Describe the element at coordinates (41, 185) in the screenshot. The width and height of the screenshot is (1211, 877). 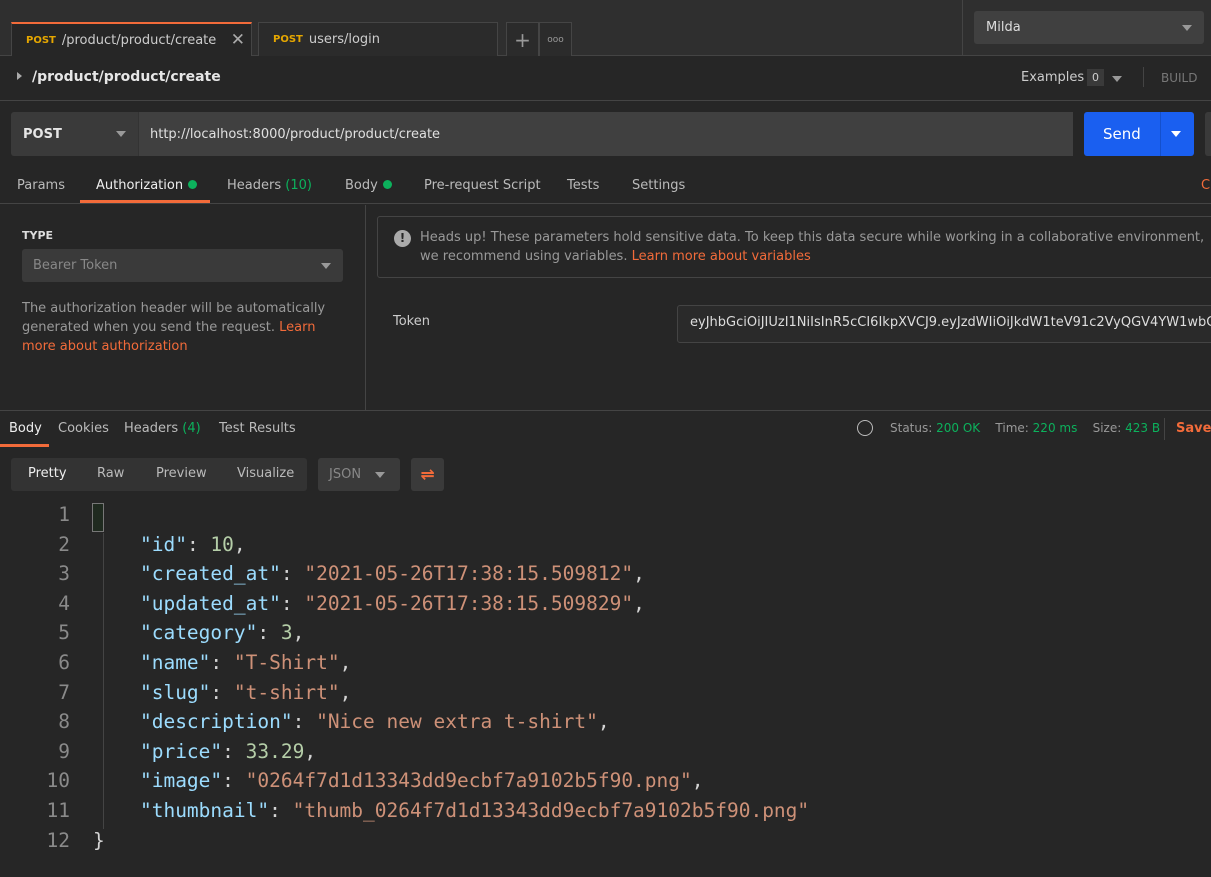
I see `tab-params: Params` at that location.